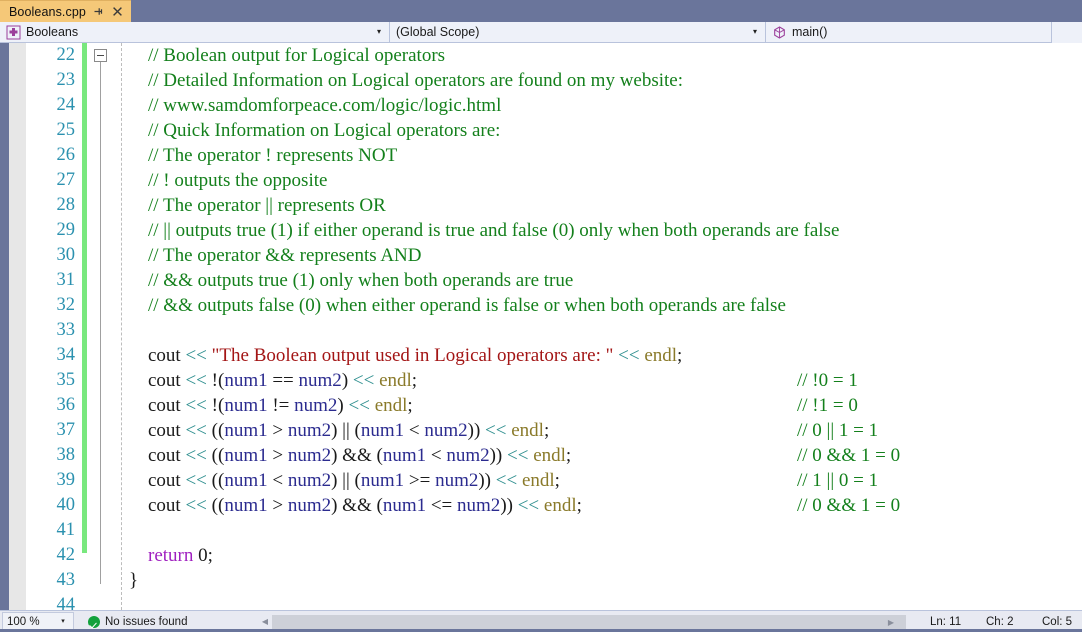  Describe the element at coordinates (265, 621) in the screenshot. I see `scroll-left-arrow-icon: ◀` at that location.